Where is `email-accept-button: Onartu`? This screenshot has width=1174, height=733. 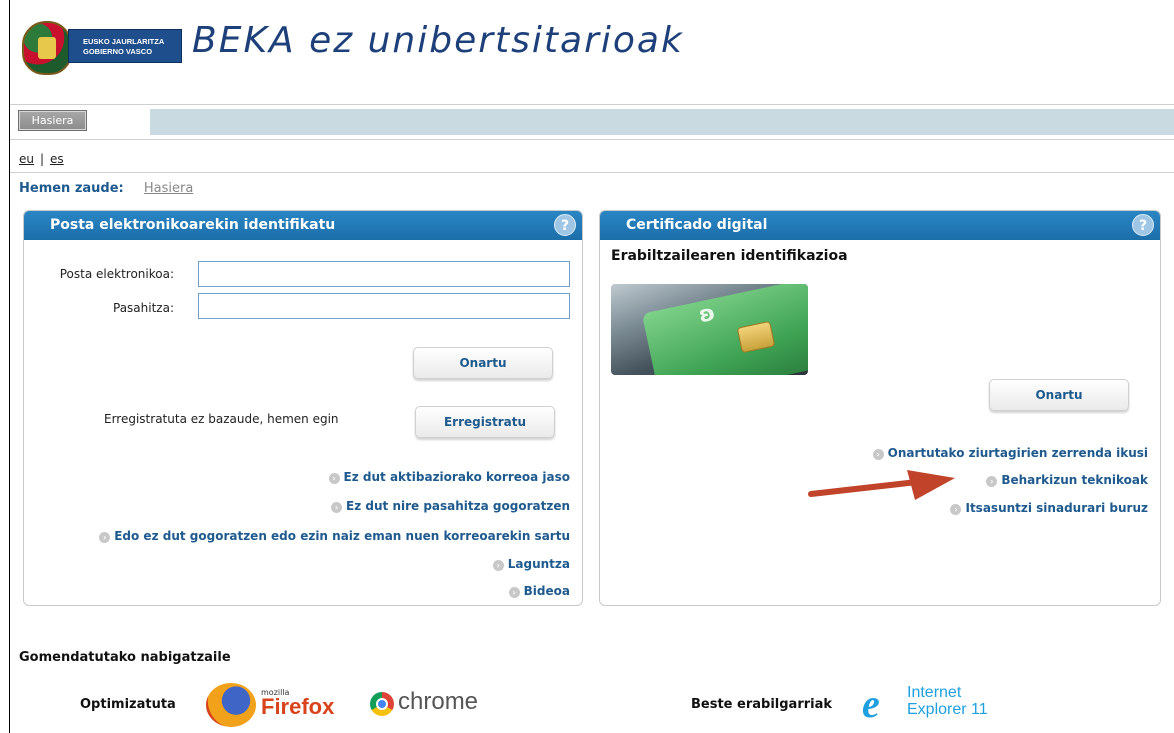 email-accept-button: Onartu is located at coordinates (483, 363).